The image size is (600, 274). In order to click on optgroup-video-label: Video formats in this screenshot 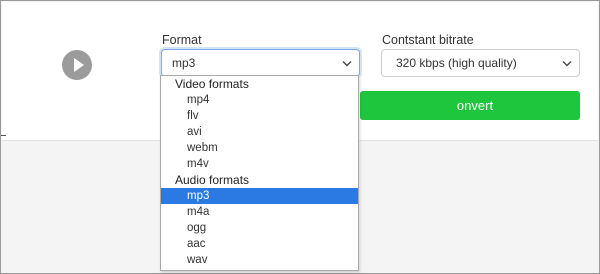, I will do `click(212, 84)`.